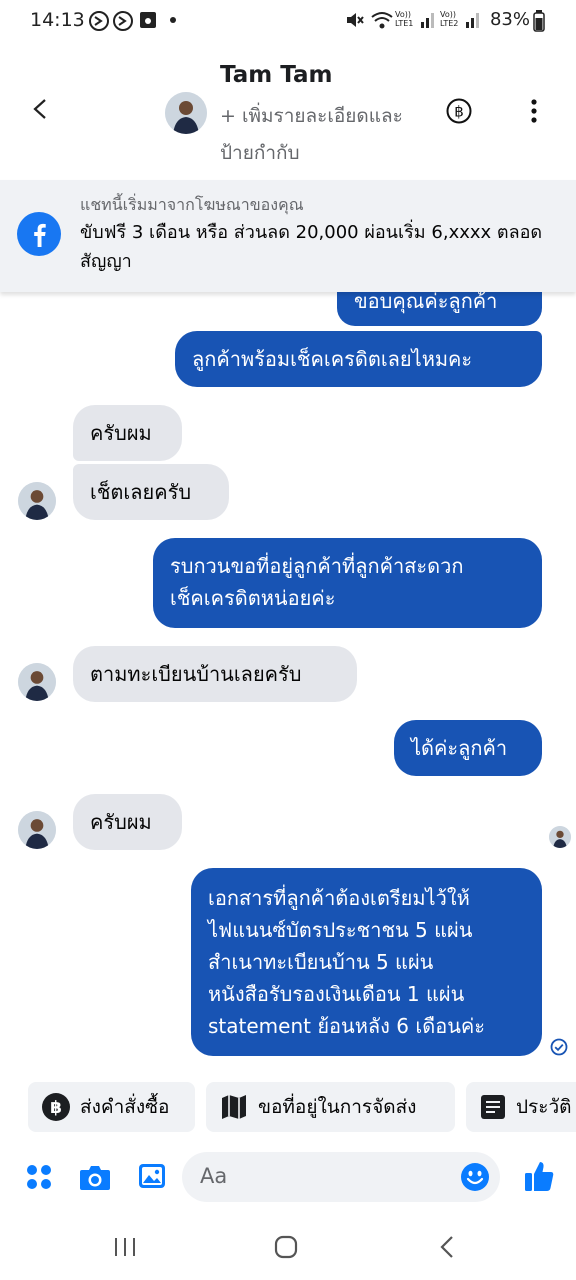 This screenshot has height=1280, width=576. Describe the element at coordinates (321, 962) in the screenshot. I see `message-line: สำเนาทะเบียนบ้าน 5 แผ่น` at that location.